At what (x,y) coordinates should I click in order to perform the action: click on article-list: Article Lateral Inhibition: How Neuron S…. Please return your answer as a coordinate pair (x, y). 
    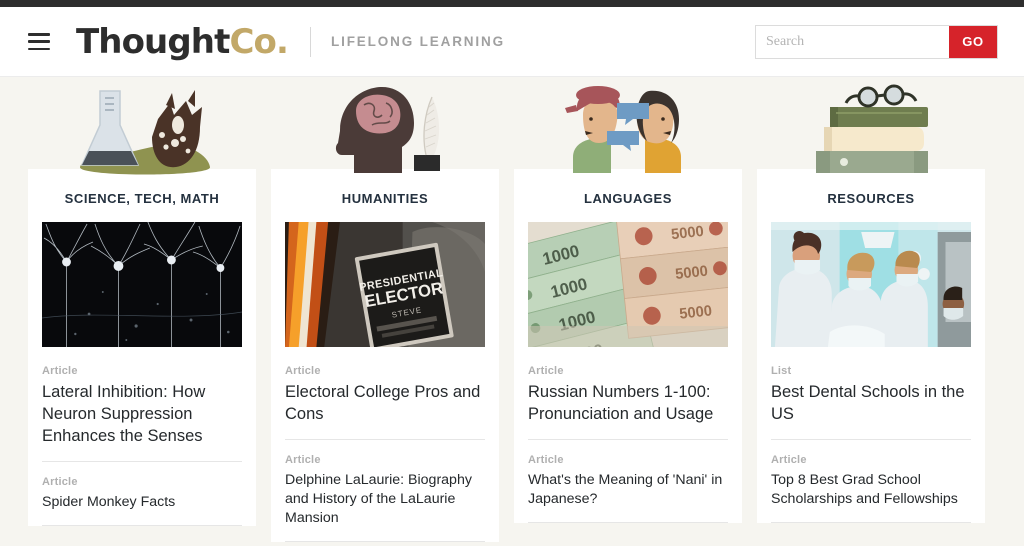
    Looking at the image, I should click on (142, 436).